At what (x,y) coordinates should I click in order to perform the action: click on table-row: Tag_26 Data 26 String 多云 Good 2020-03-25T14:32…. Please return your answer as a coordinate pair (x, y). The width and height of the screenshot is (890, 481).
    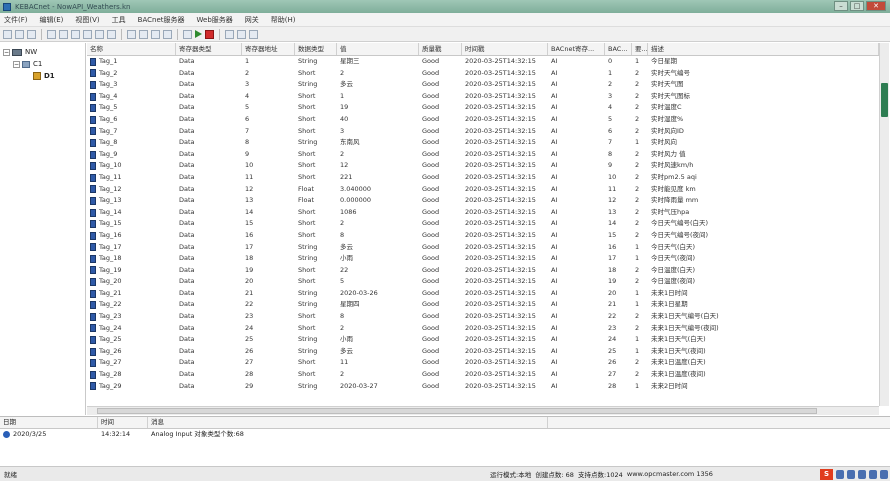
    Looking at the image, I should click on (483, 352).